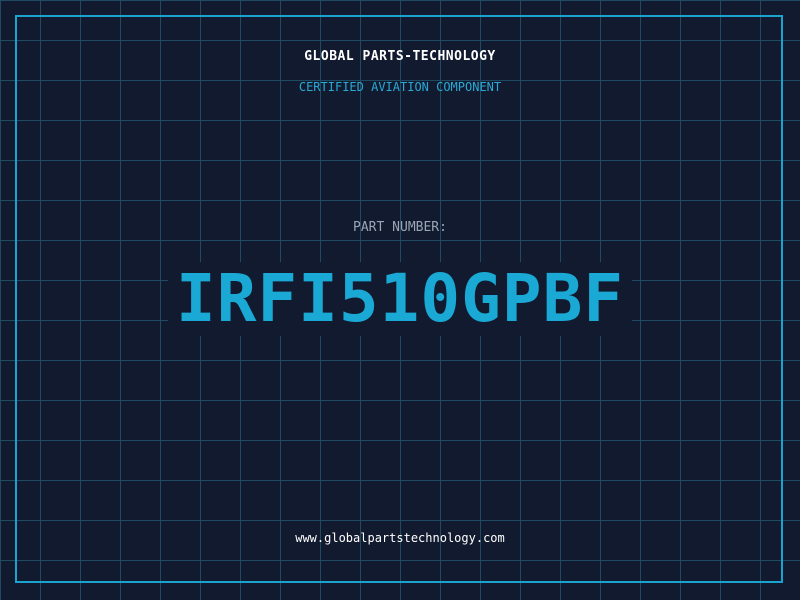  I want to click on part-number-value: IRFI510GPBF, so click(400, 299).